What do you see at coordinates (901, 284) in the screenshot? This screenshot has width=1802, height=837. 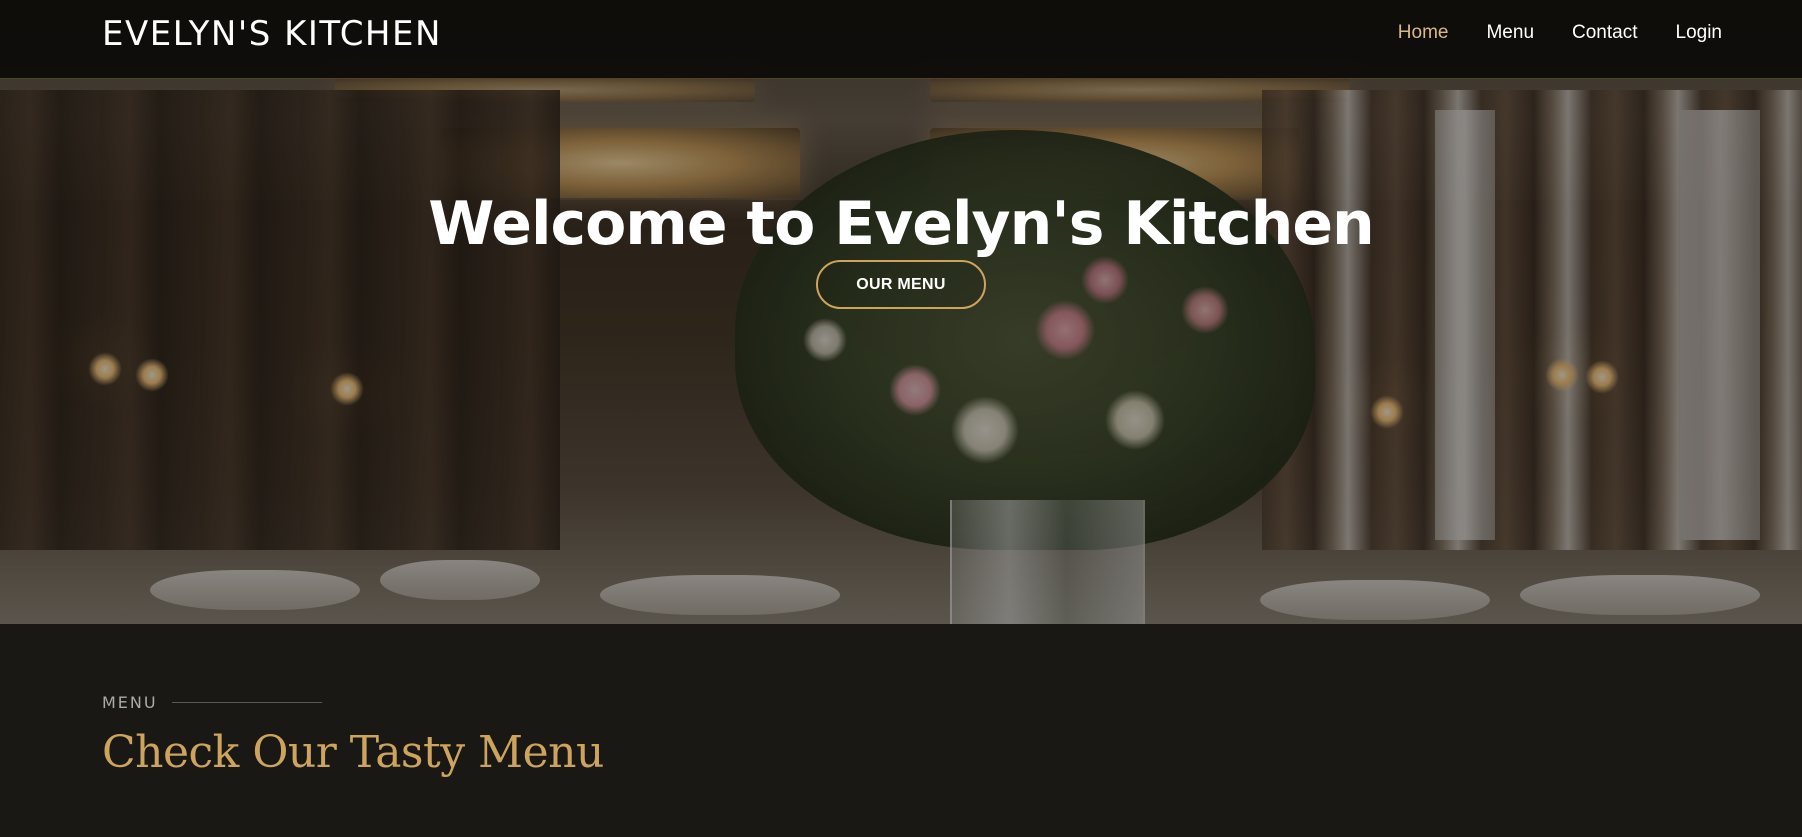 I see `our-menu-button: OUR MENU` at bounding box center [901, 284].